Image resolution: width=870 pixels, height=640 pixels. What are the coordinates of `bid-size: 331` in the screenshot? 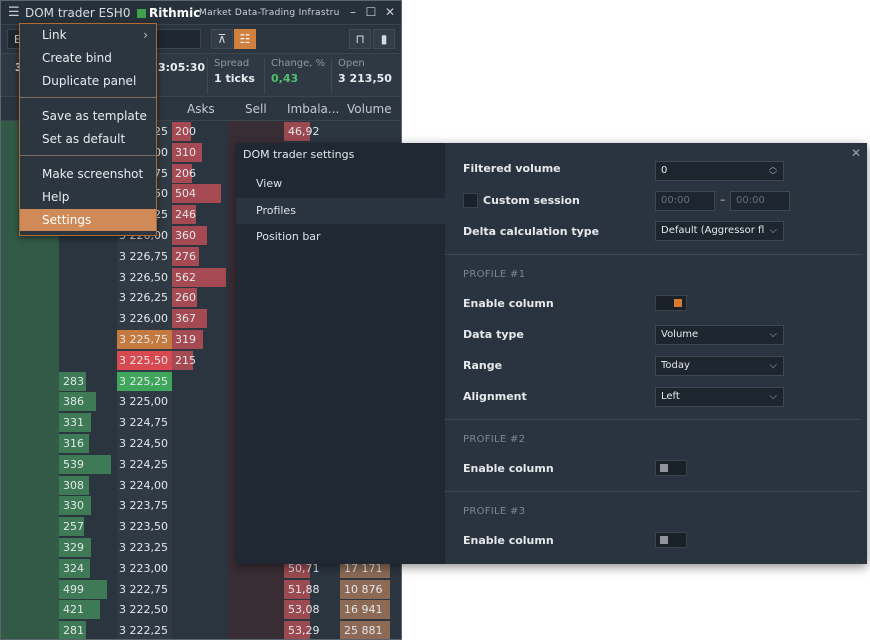 It's located at (73, 422).